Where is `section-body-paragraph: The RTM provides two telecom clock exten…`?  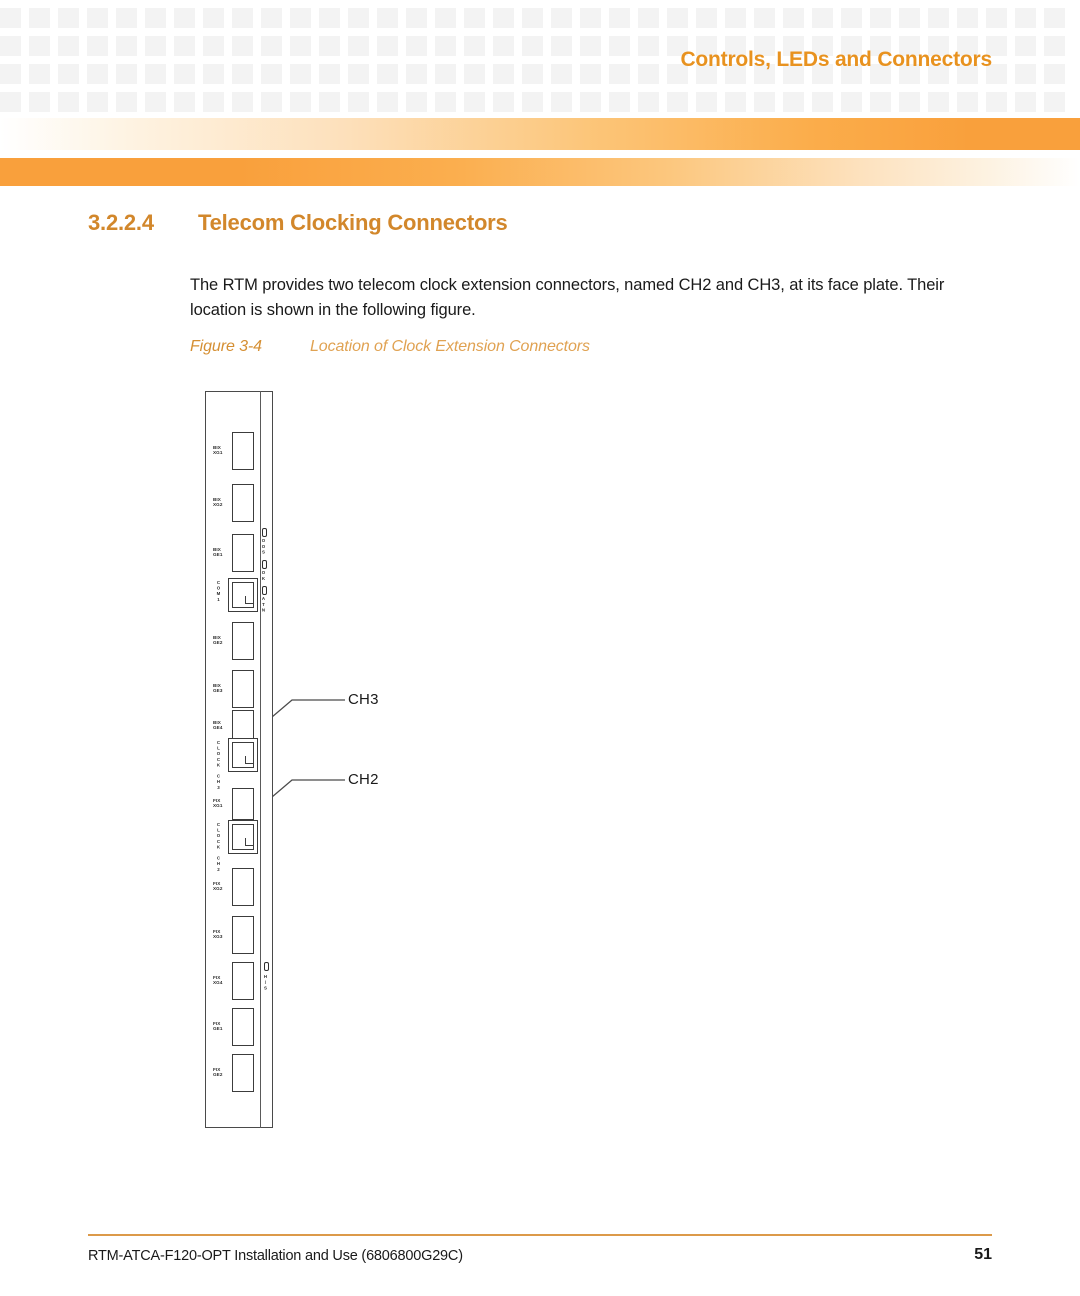
section-body-paragraph: The RTM provides two telecom clock exten… is located at coordinates (567, 297).